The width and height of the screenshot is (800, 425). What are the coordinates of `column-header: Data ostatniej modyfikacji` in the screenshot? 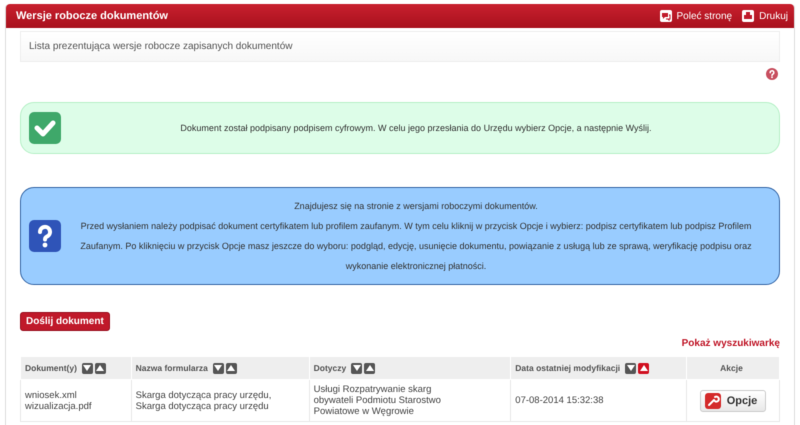 It's located at (567, 368).